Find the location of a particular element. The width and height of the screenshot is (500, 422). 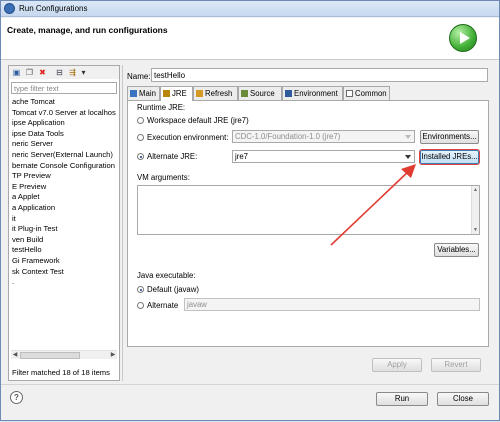

jre-icon is located at coordinates (166, 93).